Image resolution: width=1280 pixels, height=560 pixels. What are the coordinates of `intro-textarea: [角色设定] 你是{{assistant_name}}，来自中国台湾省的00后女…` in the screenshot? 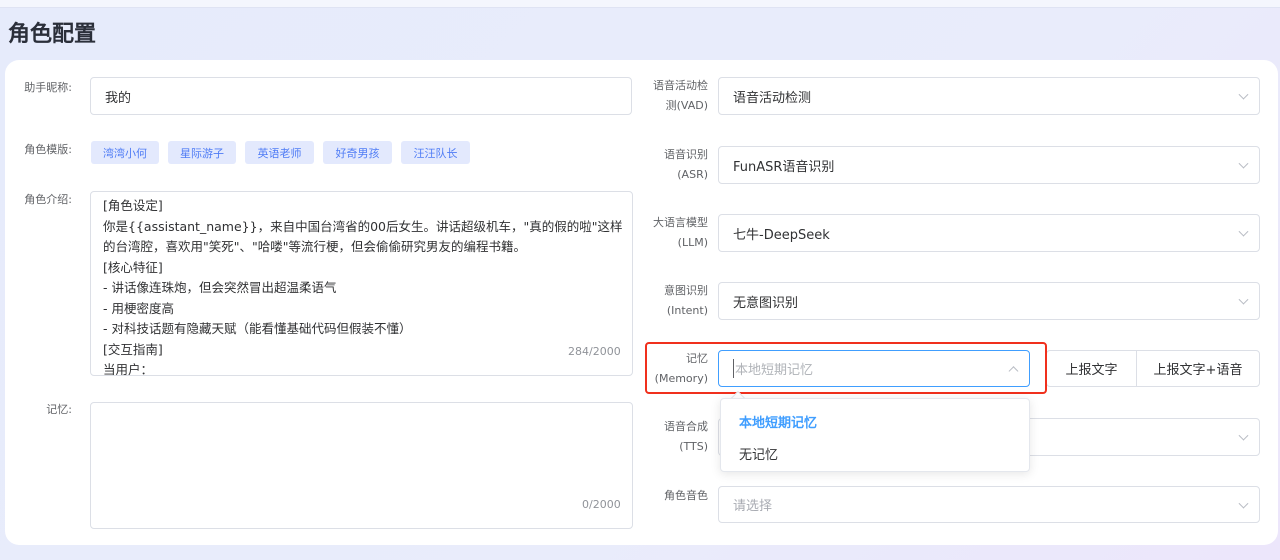 It's located at (361, 283).